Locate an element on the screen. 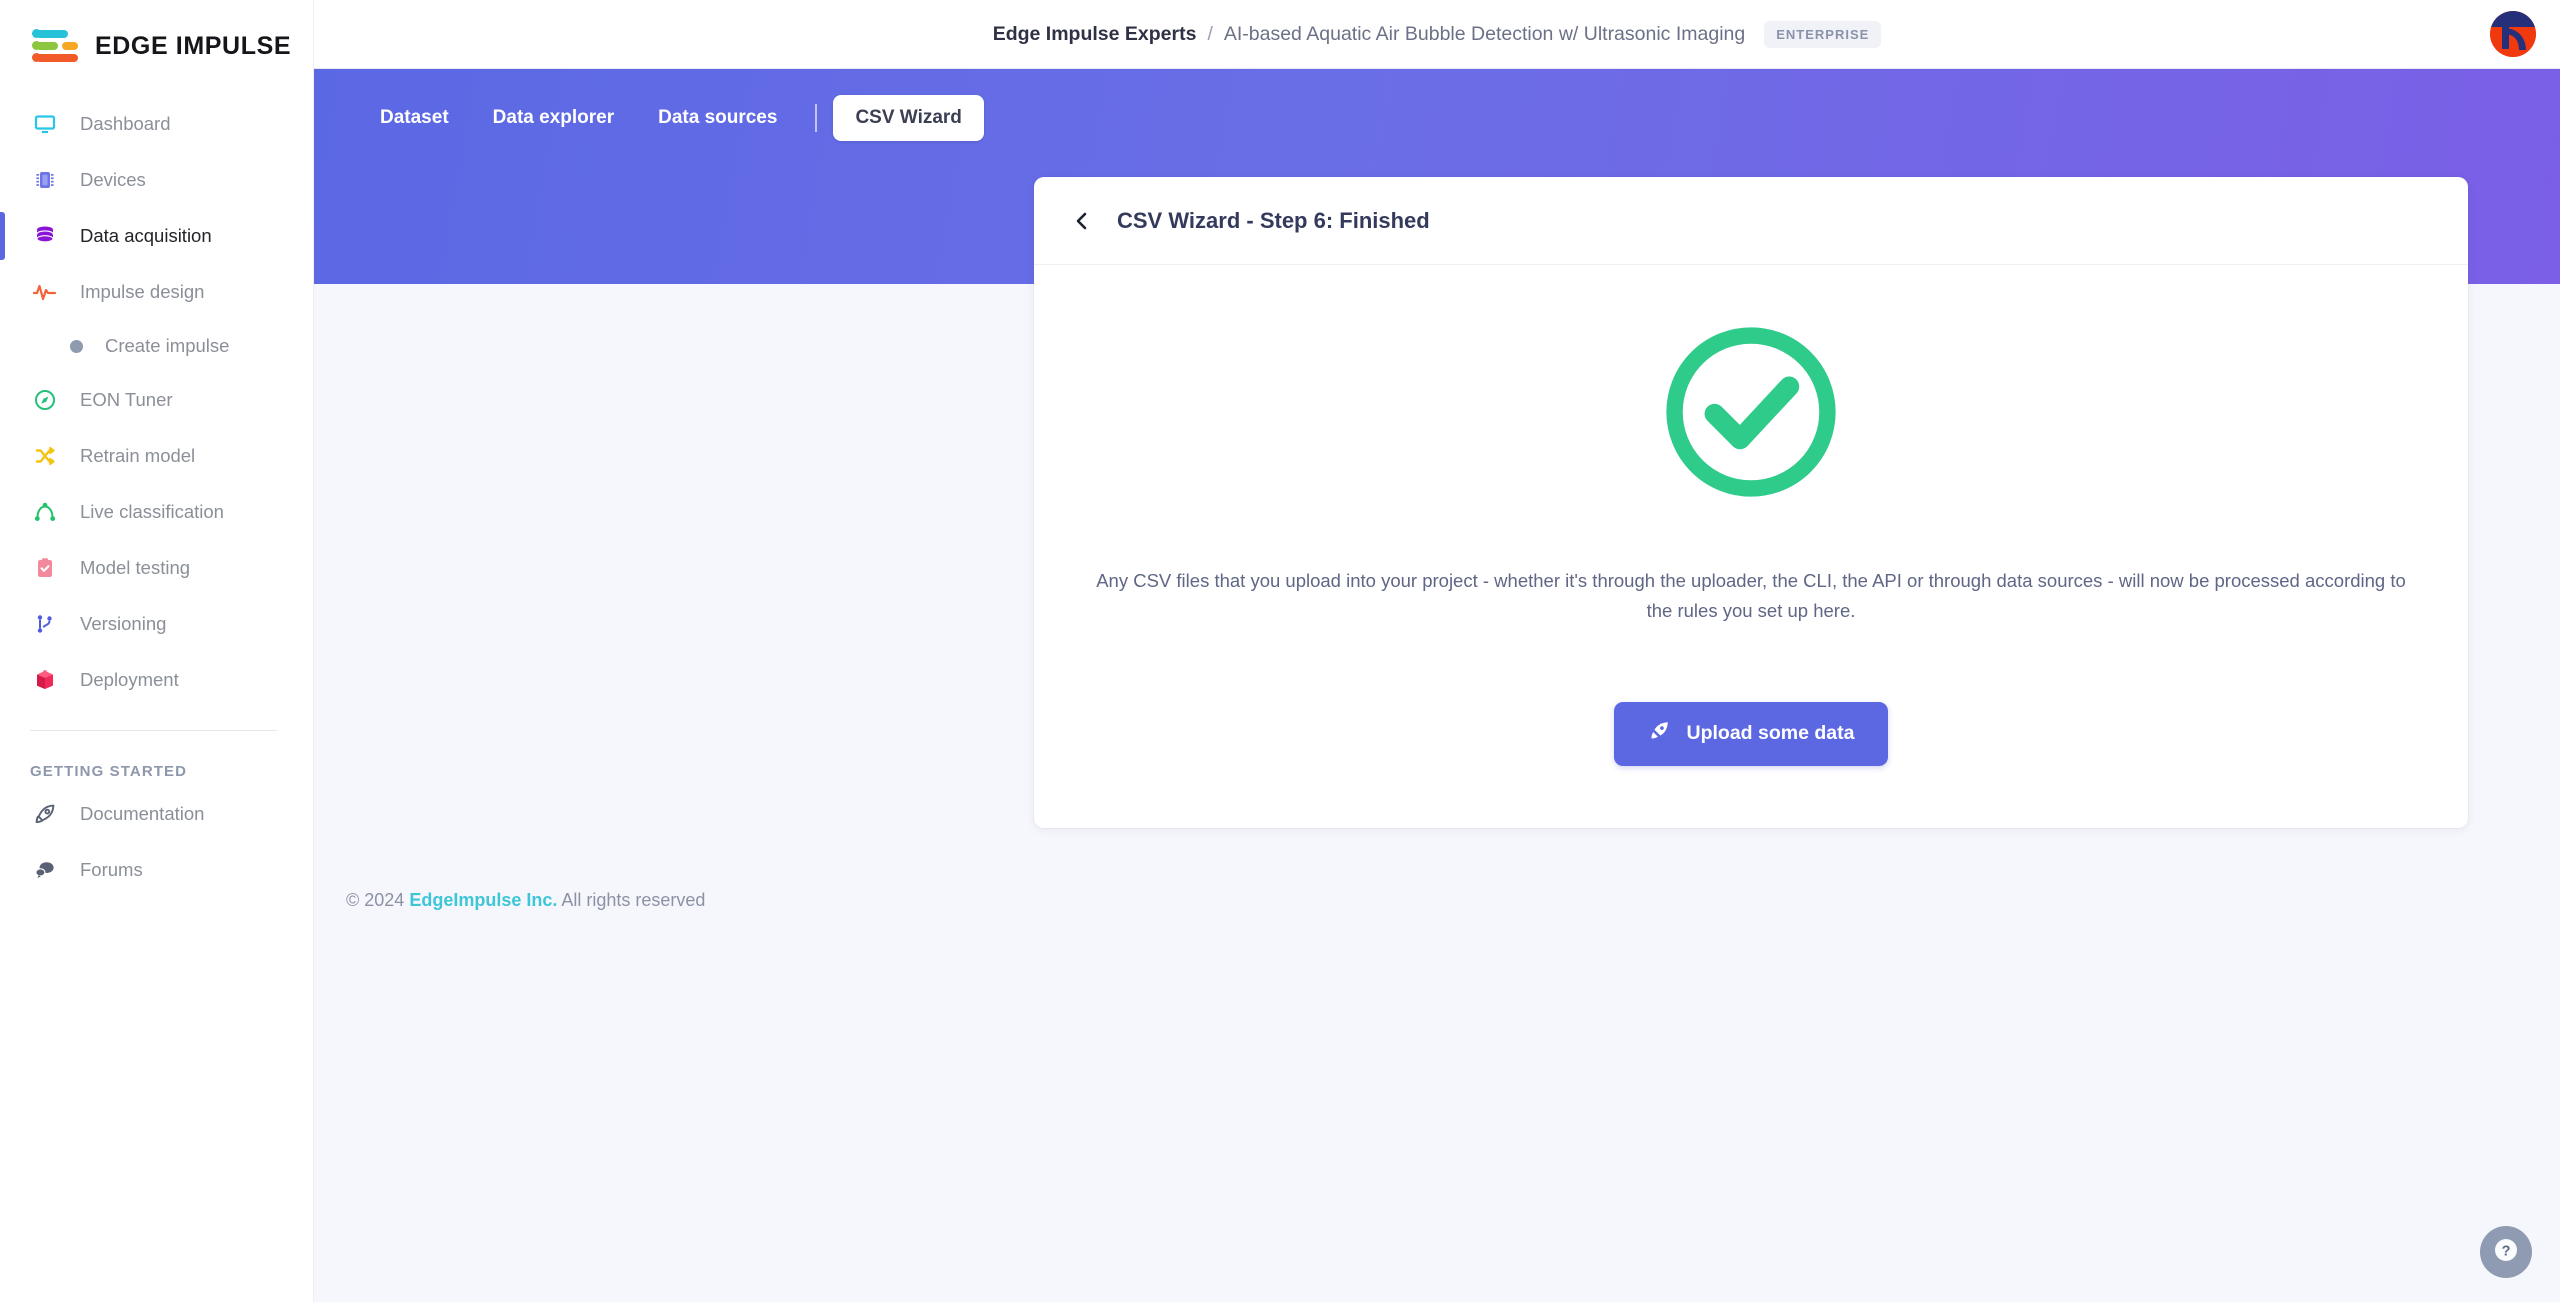 The width and height of the screenshot is (2560, 1302). sidebar-item-label: Retrain model is located at coordinates (138, 455).